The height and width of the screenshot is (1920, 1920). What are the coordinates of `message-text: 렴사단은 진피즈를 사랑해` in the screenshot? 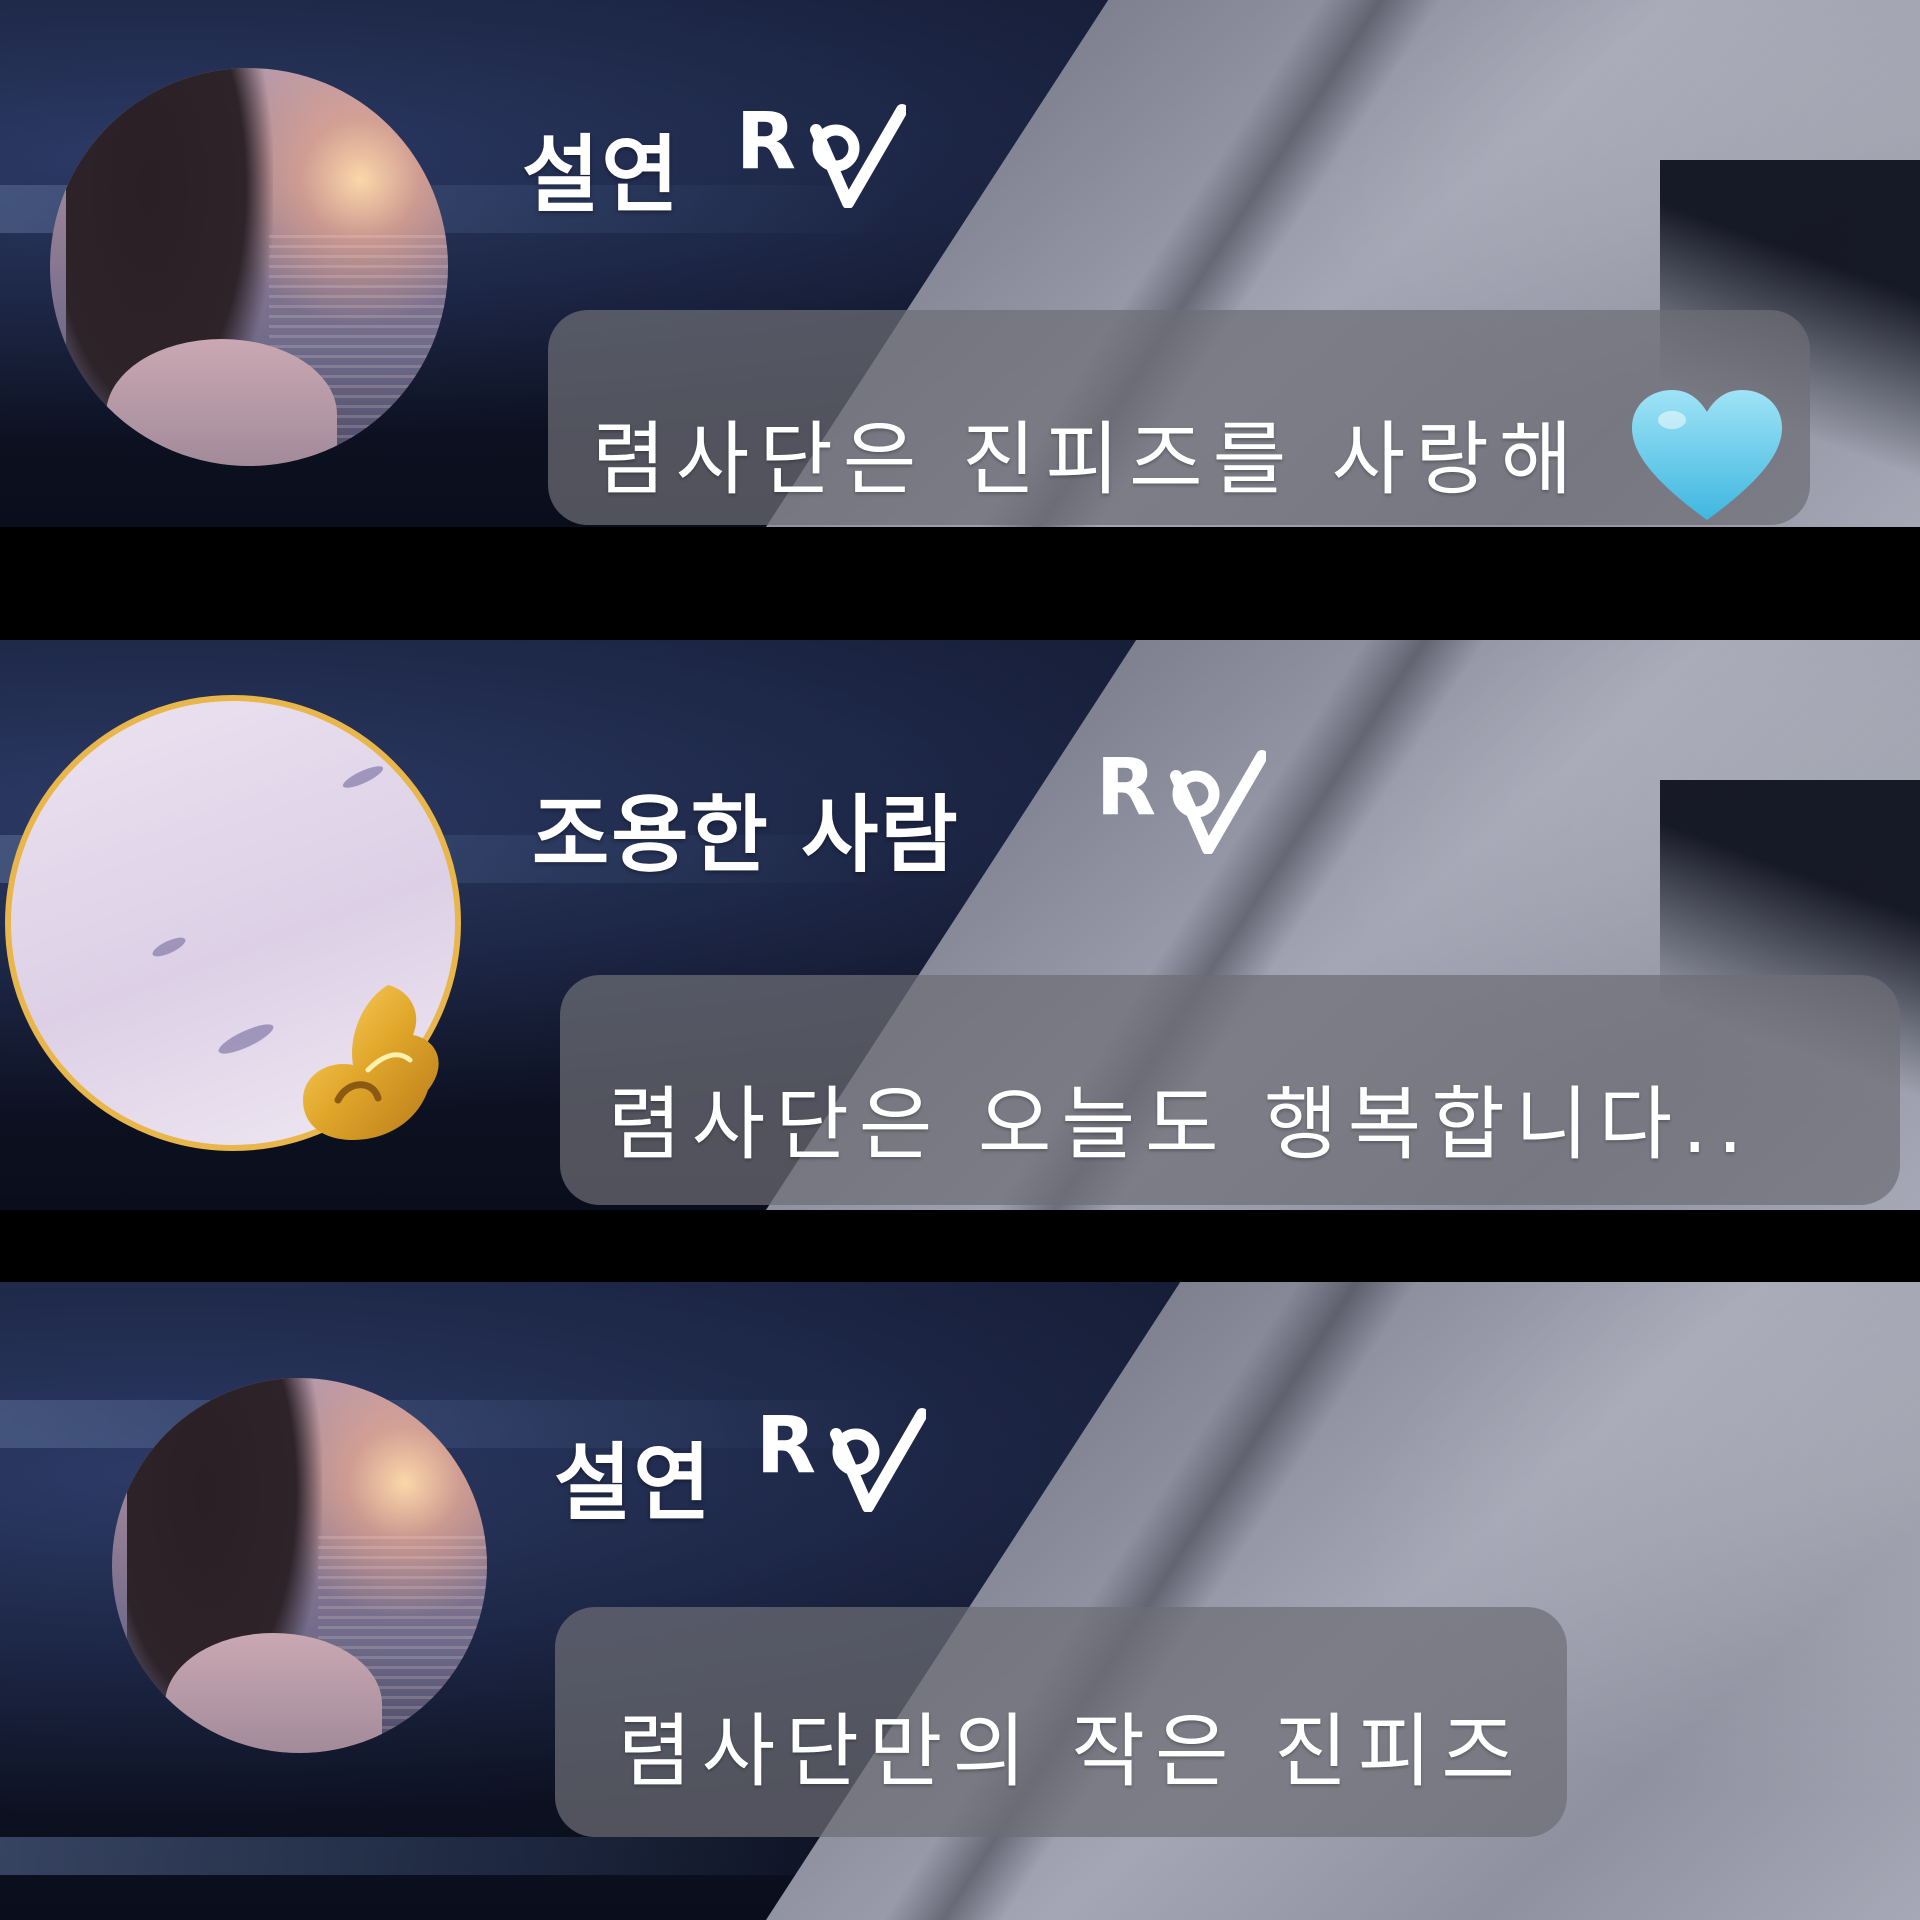 It's located at (1087, 459).